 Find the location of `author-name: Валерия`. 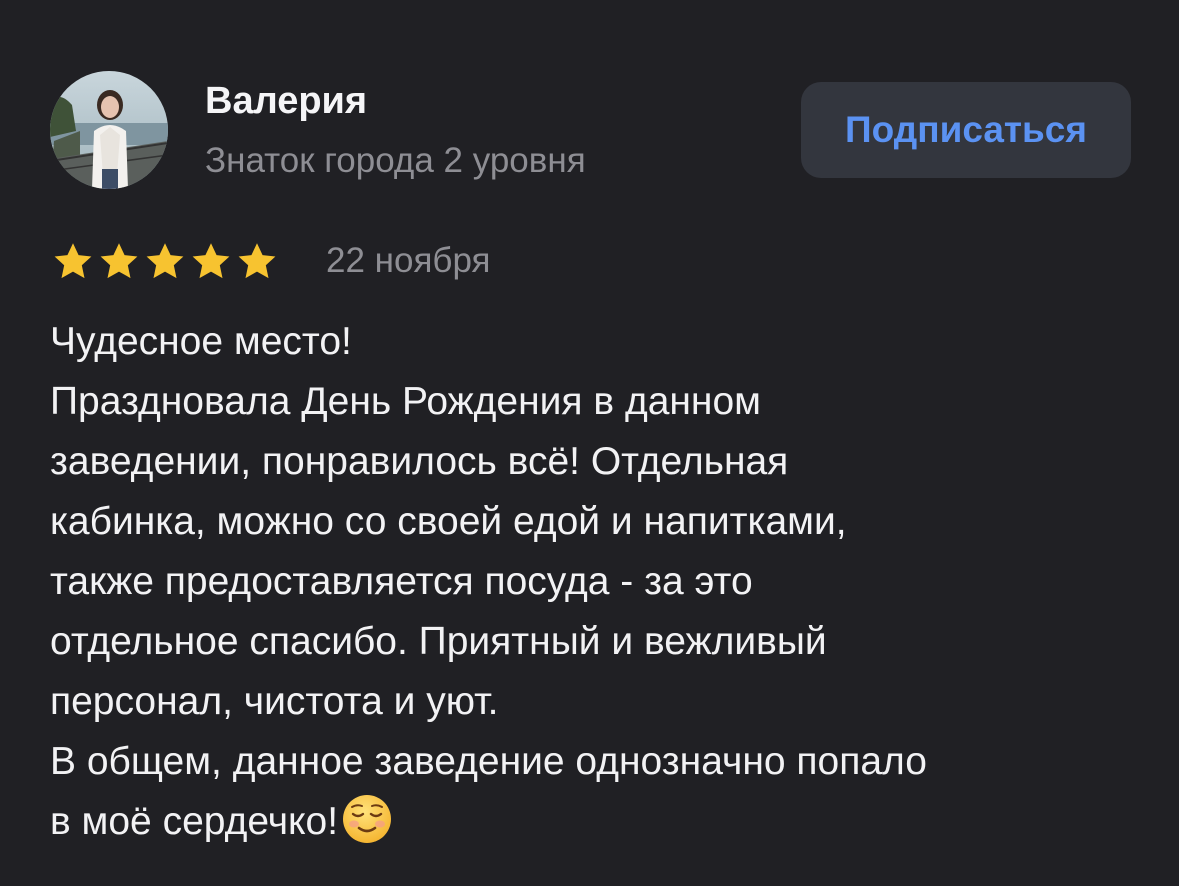

author-name: Валерия is located at coordinates (286, 101).